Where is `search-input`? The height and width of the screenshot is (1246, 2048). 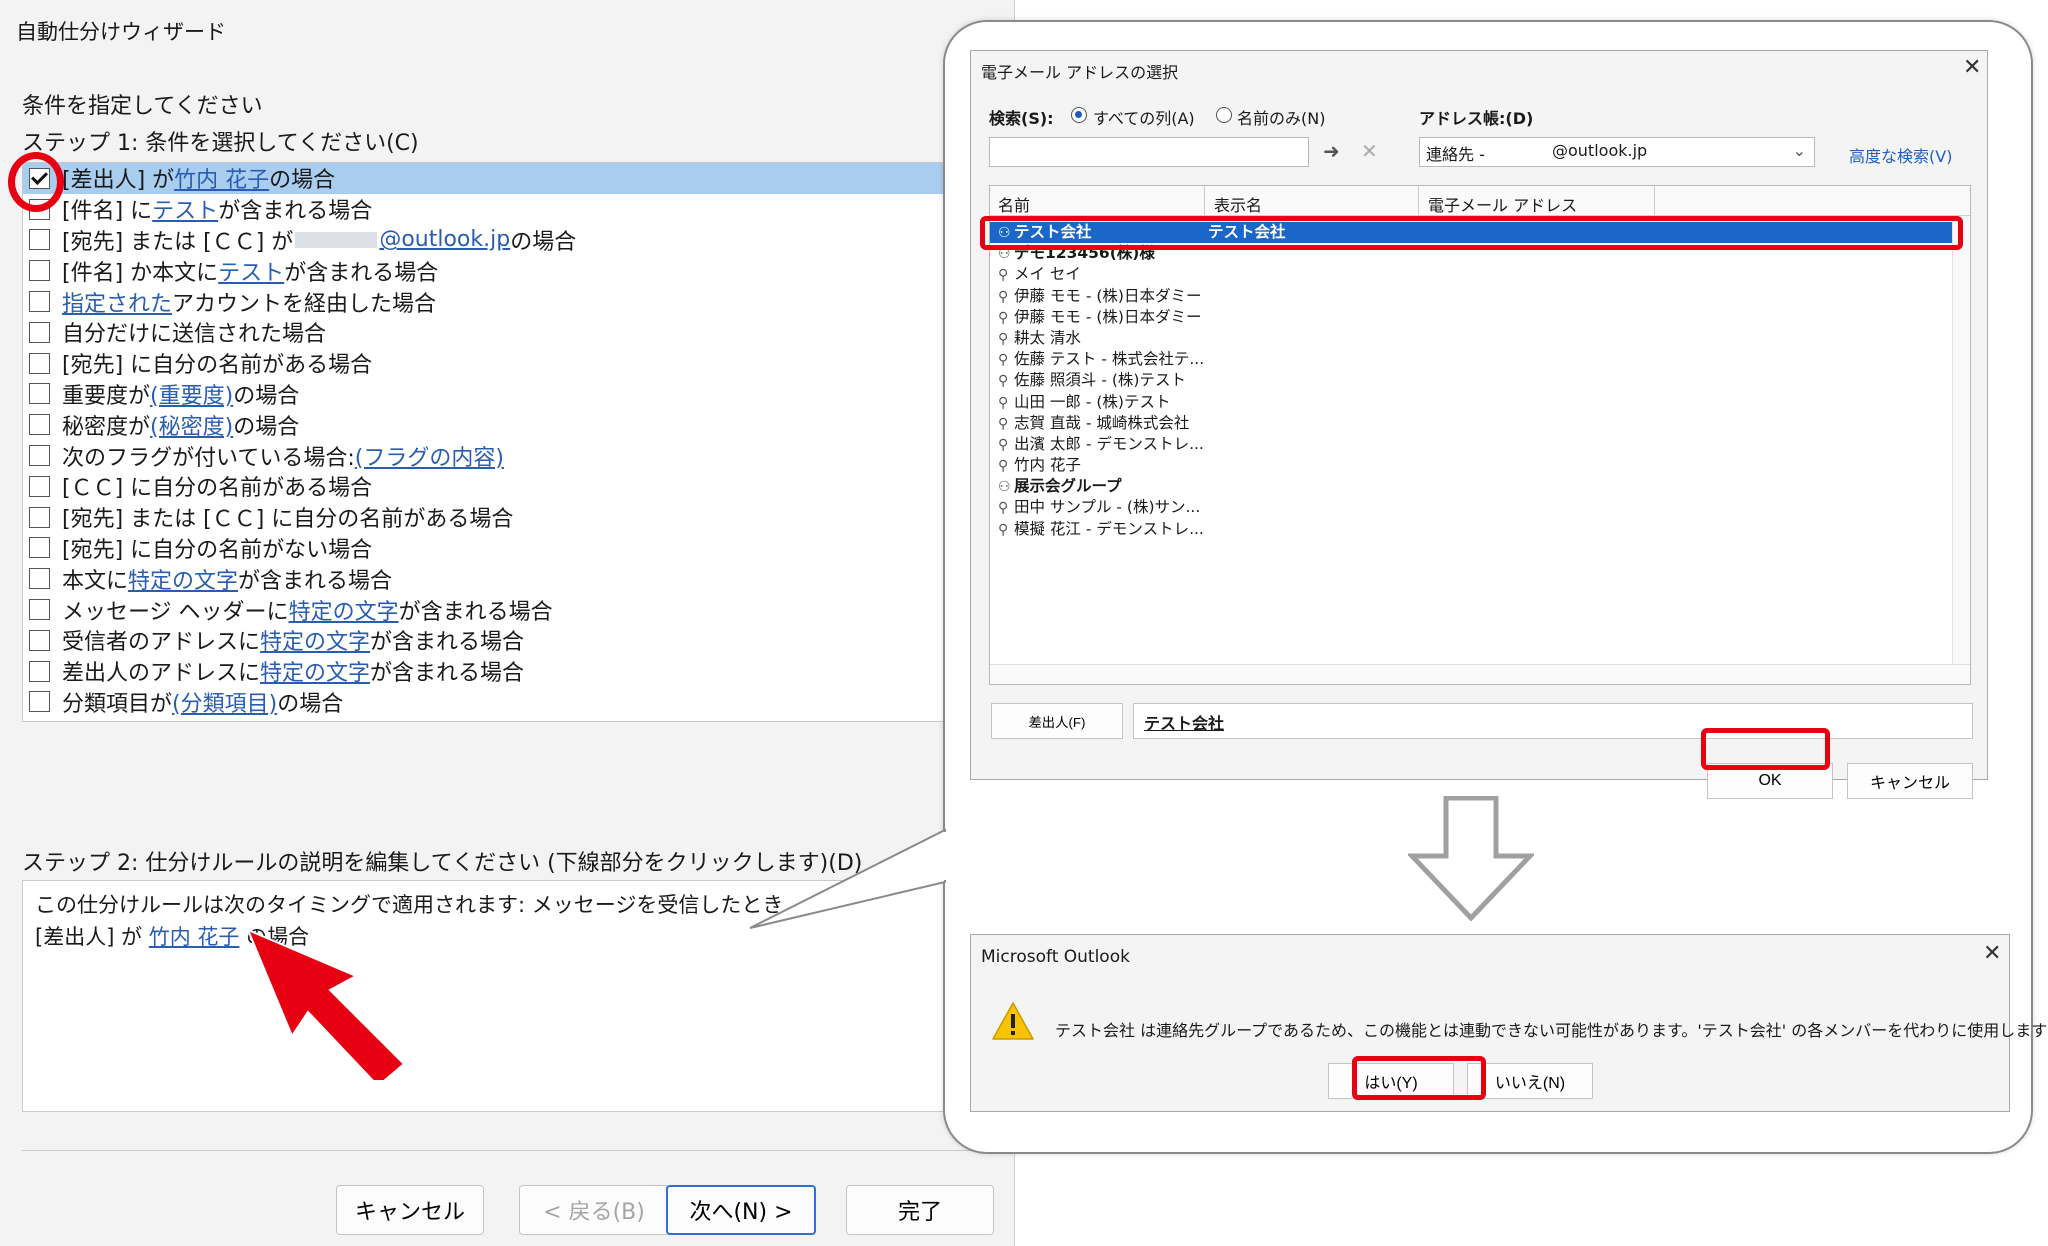
search-input is located at coordinates (1149, 152).